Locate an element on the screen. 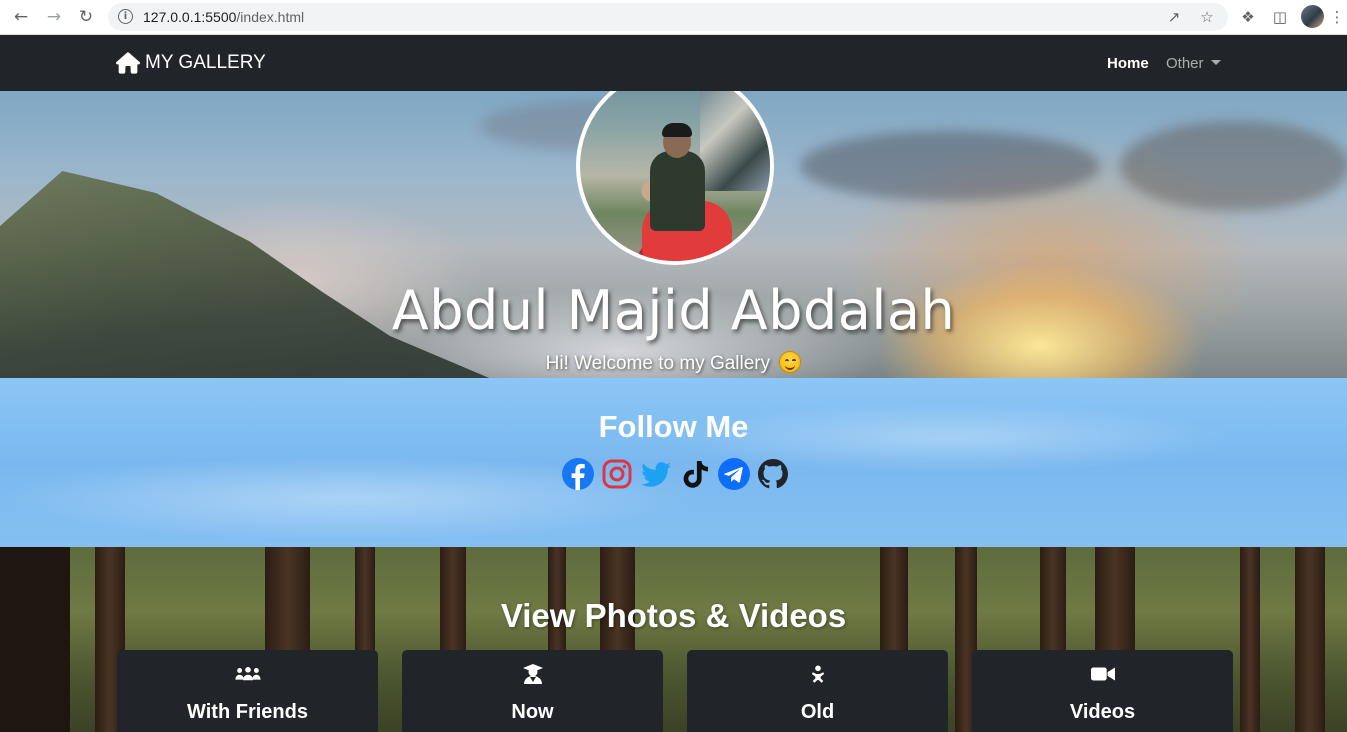  baby-icon is located at coordinates (817, 675).